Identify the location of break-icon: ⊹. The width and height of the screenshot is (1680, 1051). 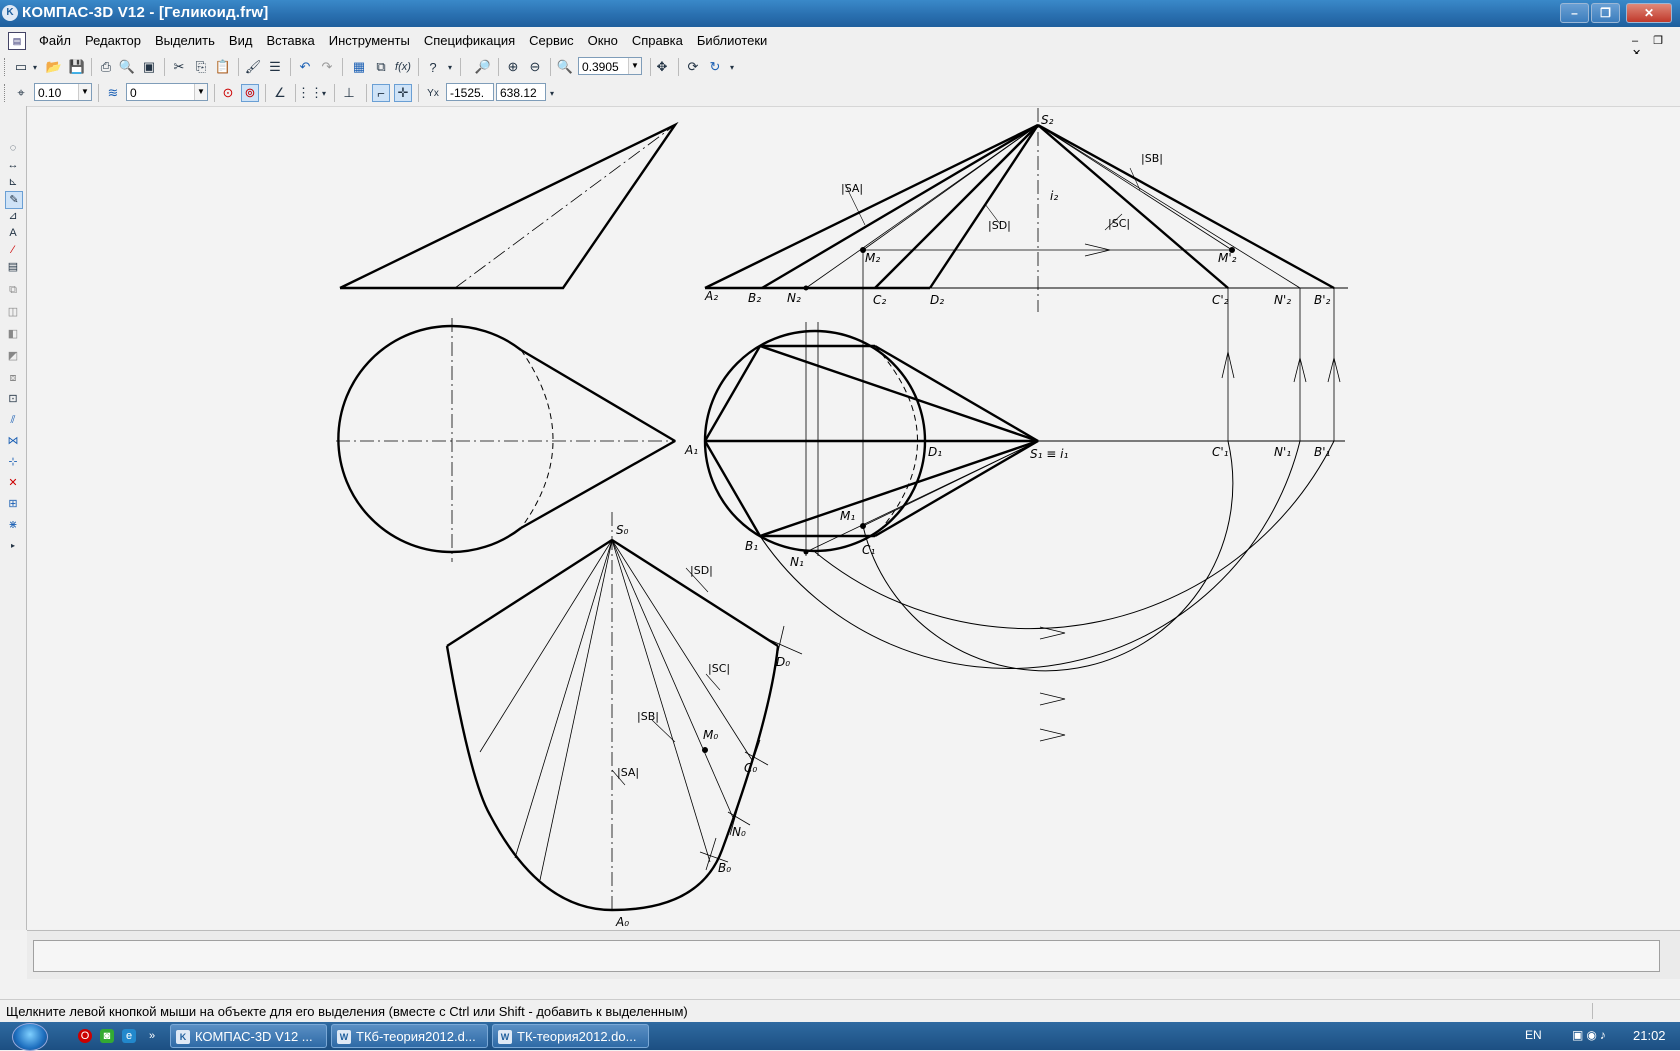
(13, 462).